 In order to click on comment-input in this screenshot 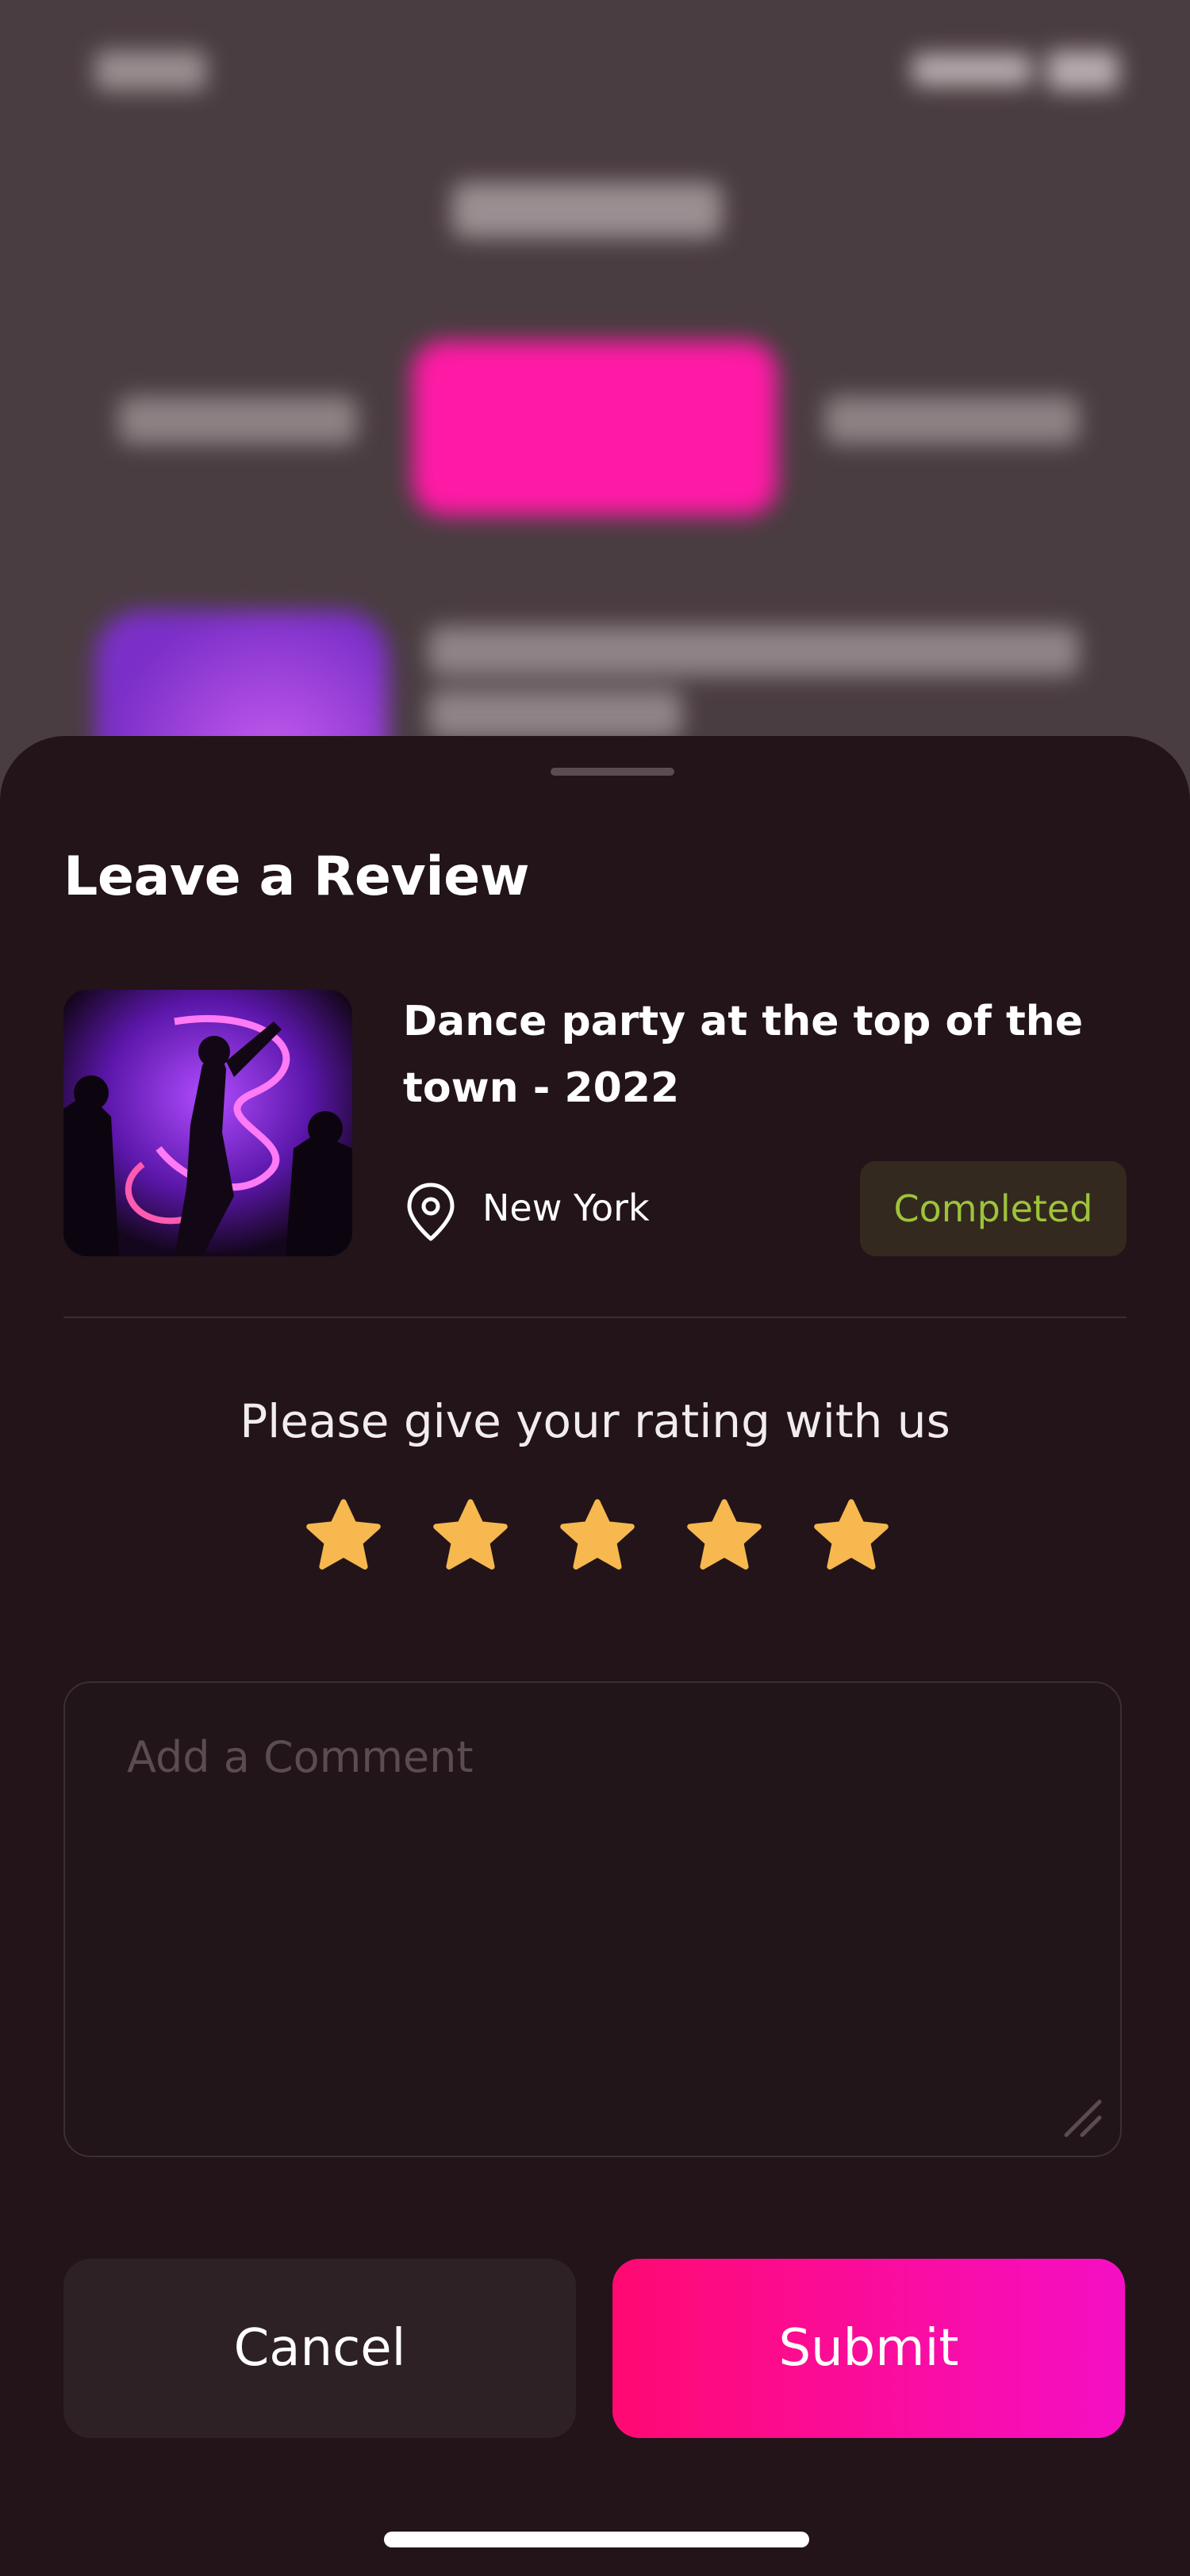, I will do `click(583, 1915)`.